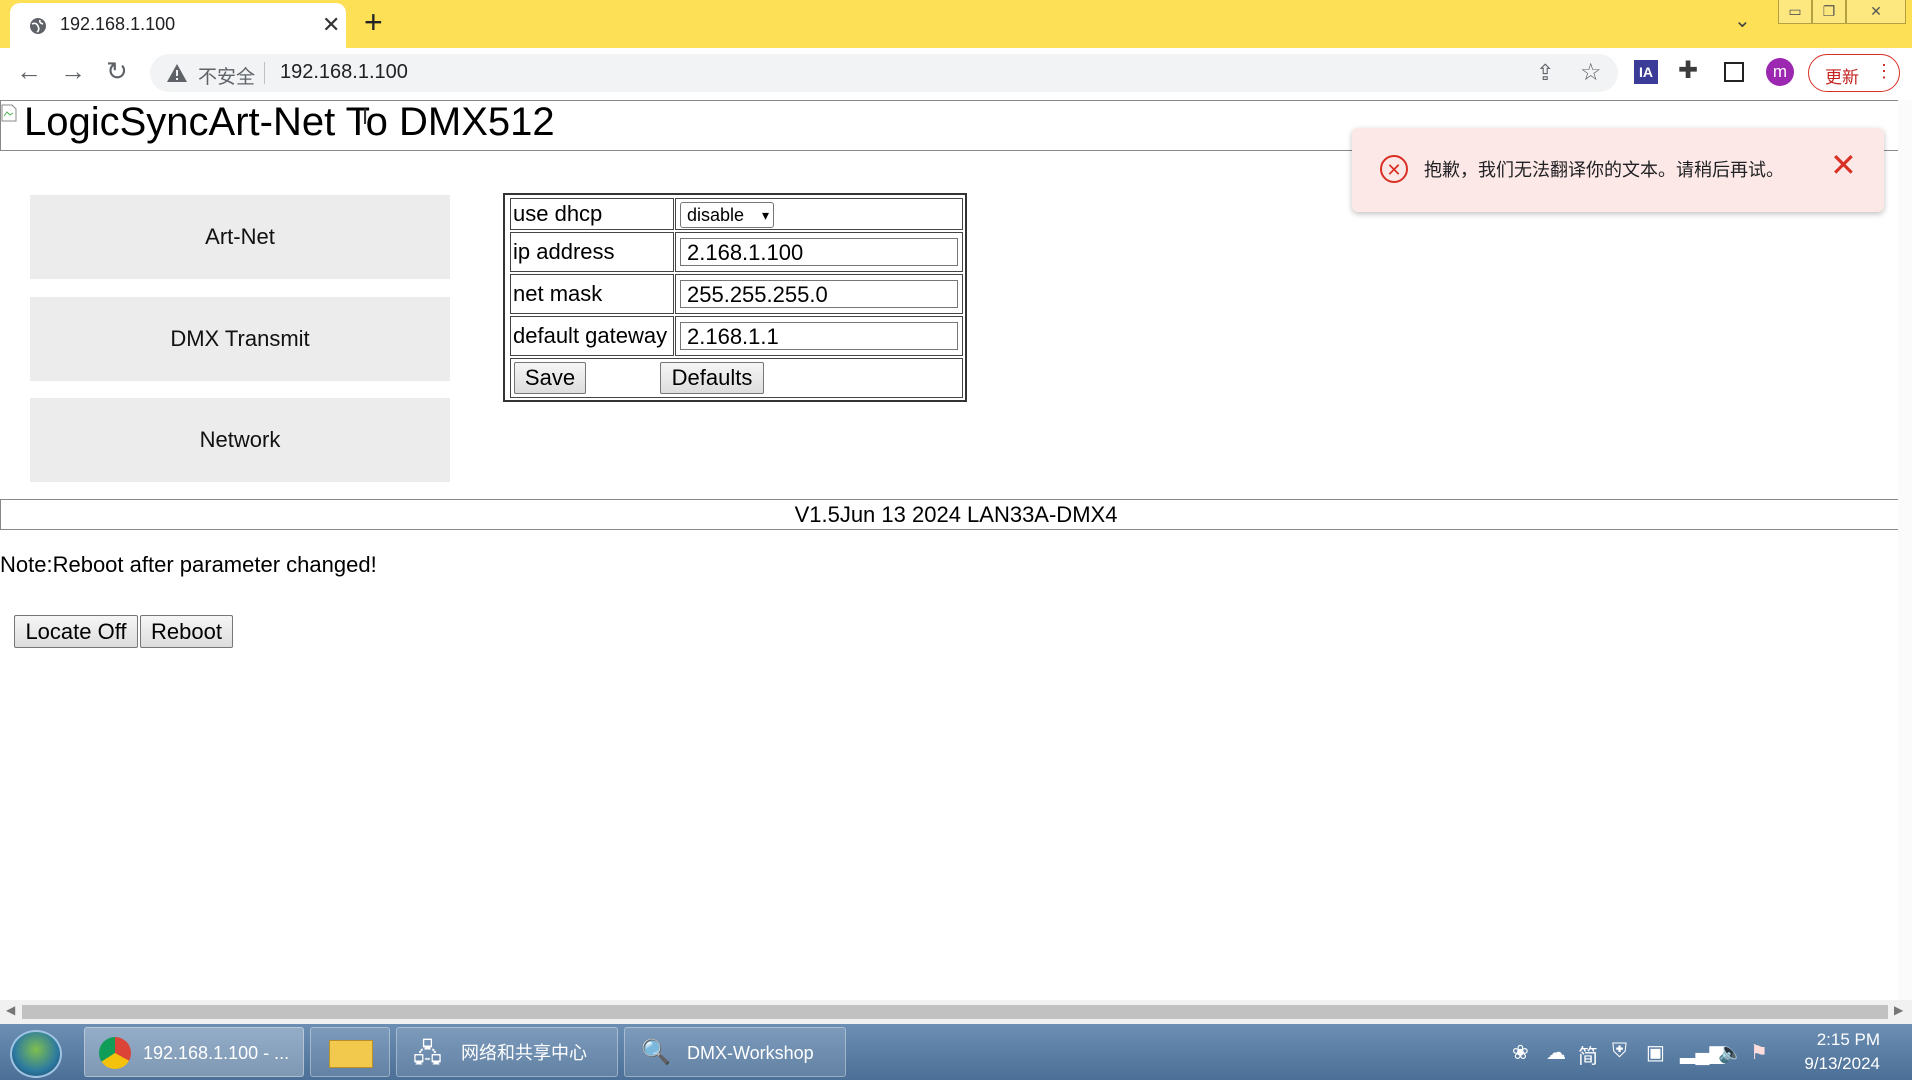 This screenshot has height=1080, width=1912. I want to click on text-cursor-icon: I, so click(365, 116).